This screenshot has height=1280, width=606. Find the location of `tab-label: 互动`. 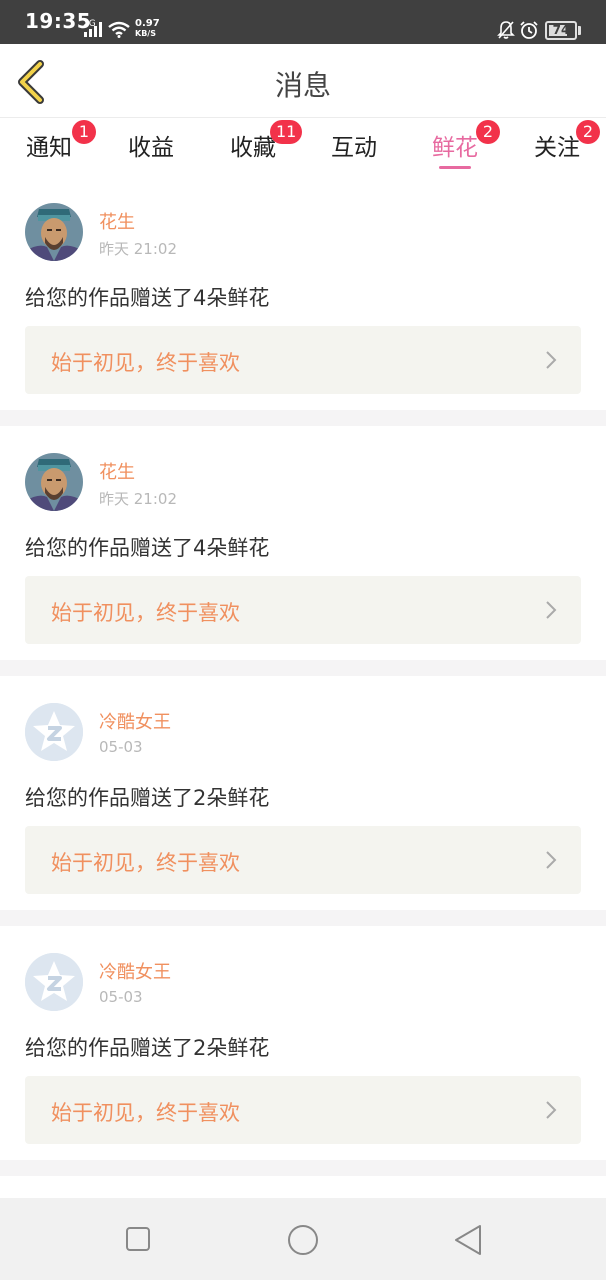

tab-label: 互动 is located at coordinates (354, 148).